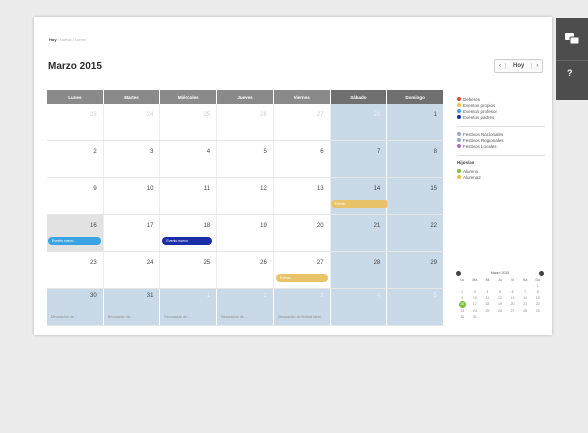 The height and width of the screenshot is (433, 588). I want to click on chat-button, so click(572, 39).